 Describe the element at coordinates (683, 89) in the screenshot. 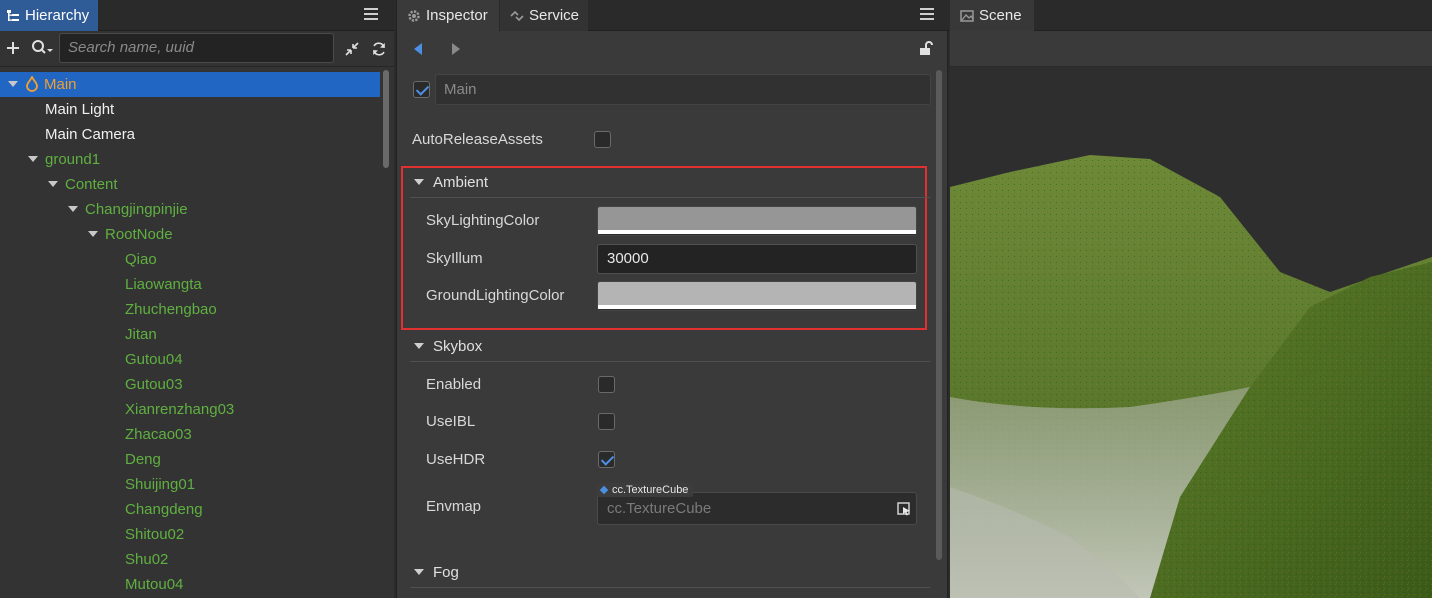

I see `node-name-input: Main` at that location.